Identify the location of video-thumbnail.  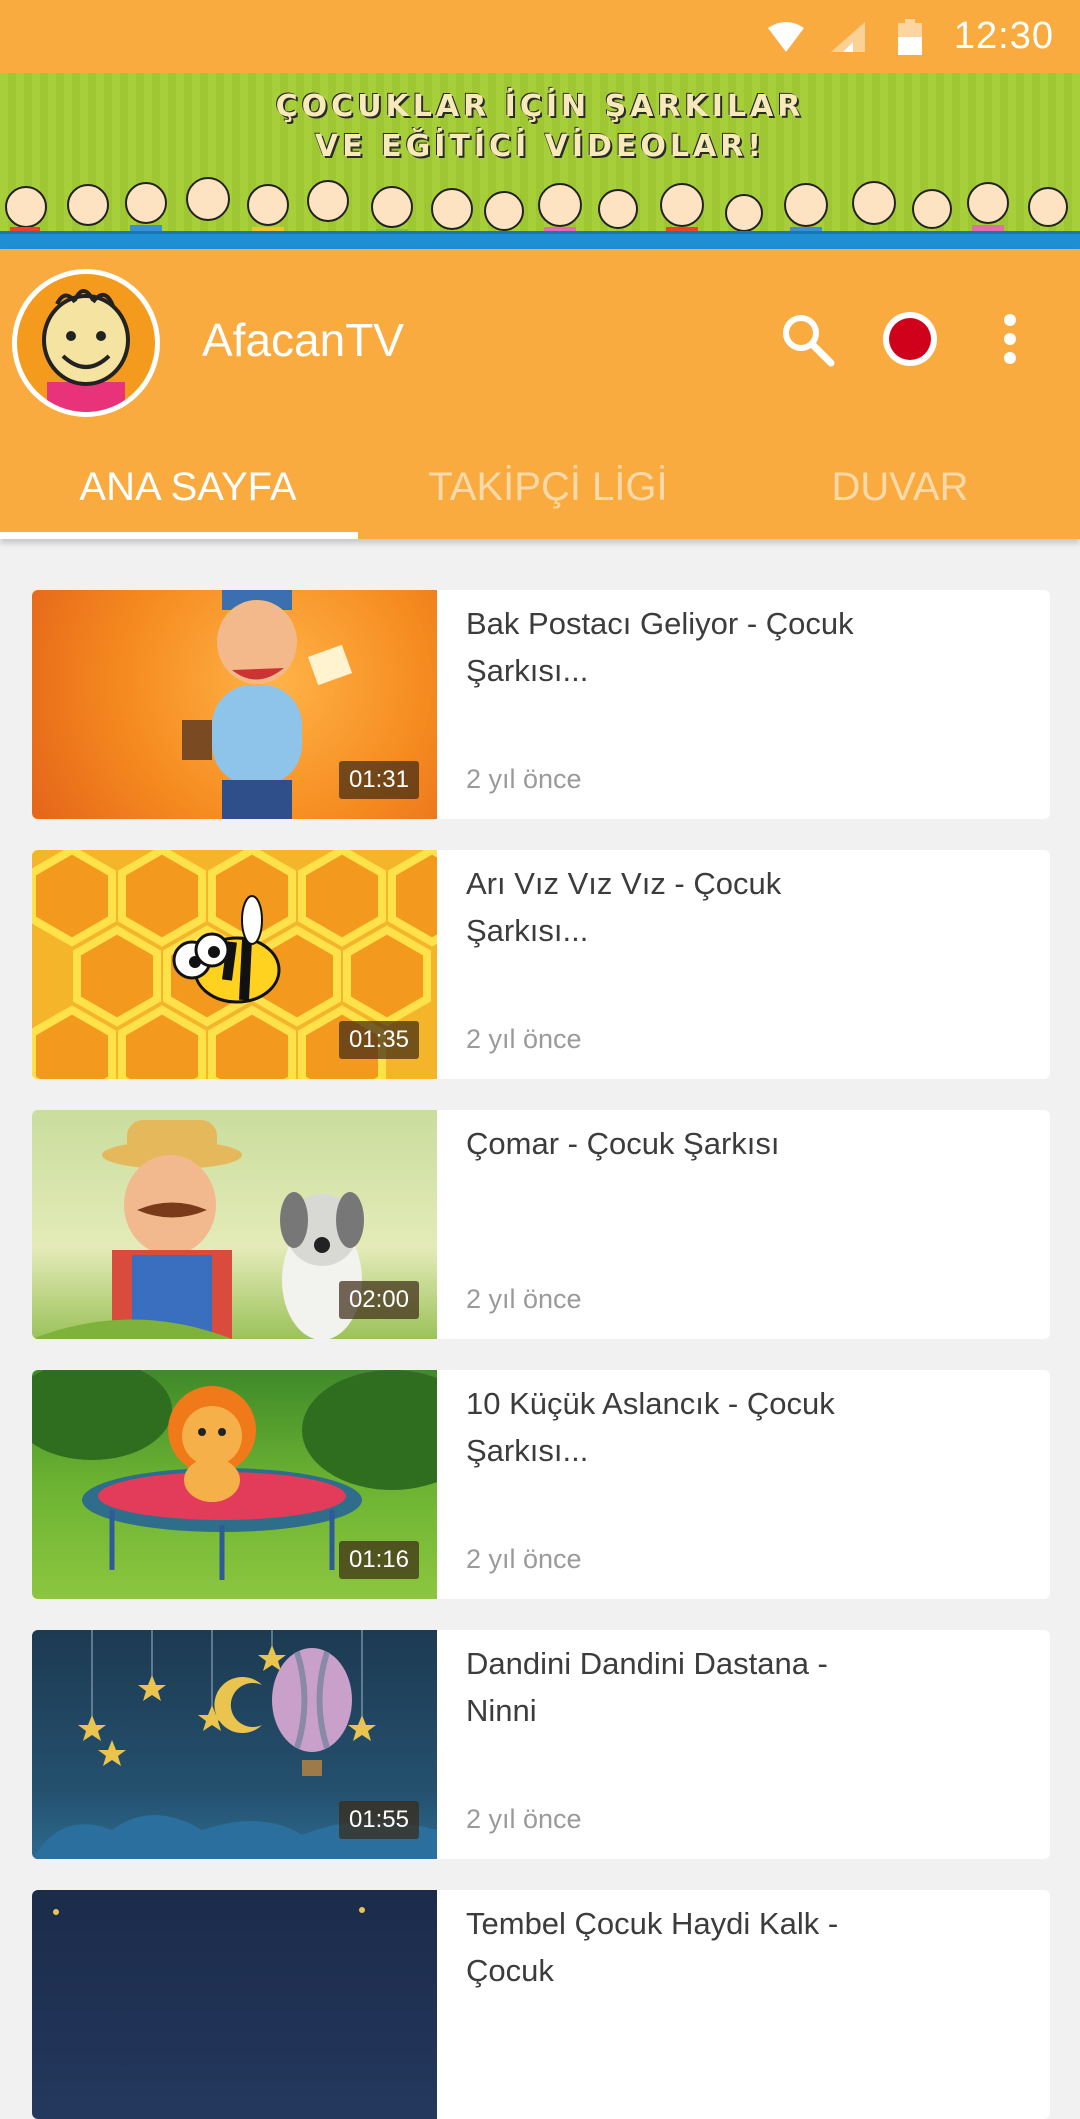
(234, 2004).